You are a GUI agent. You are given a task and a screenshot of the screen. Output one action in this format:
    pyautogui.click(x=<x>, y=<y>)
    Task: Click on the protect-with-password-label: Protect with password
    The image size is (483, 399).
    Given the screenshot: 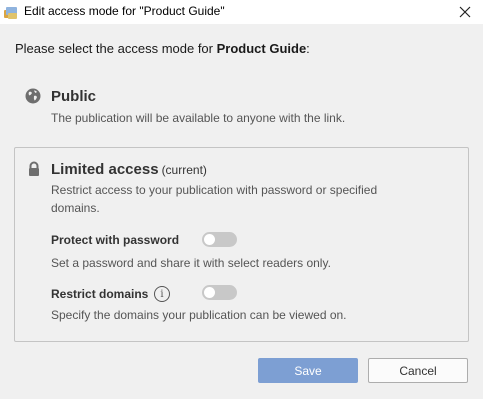 What is the action you would take?
    pyautogui.click(x=115, y=240)
    